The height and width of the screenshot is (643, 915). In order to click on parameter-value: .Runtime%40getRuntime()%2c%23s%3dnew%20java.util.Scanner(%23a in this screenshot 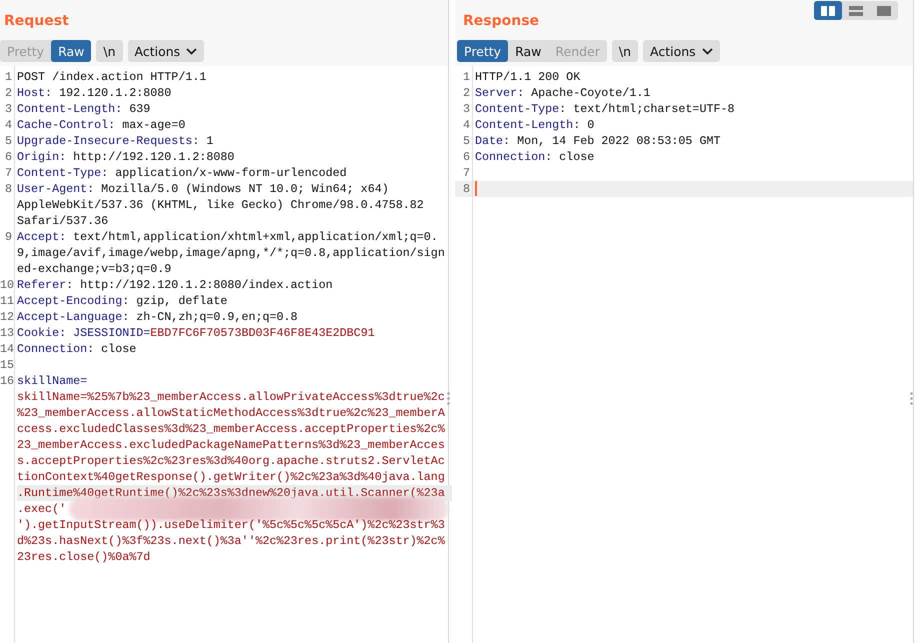, I will do `click(231, 493)`.